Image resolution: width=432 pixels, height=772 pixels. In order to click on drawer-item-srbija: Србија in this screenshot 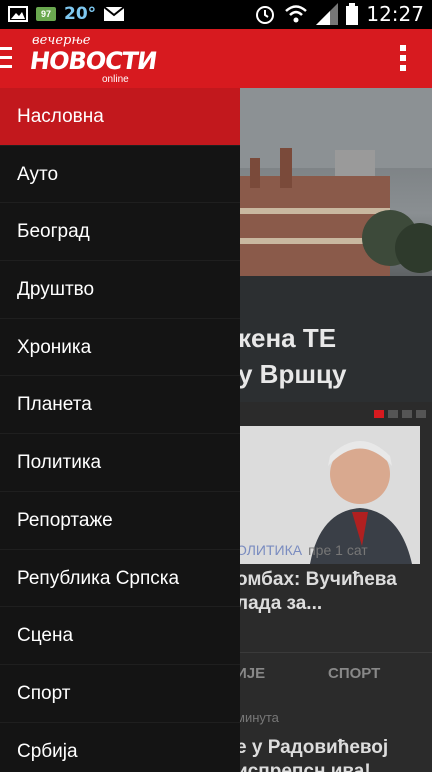, I will do `click(120, 747)`.